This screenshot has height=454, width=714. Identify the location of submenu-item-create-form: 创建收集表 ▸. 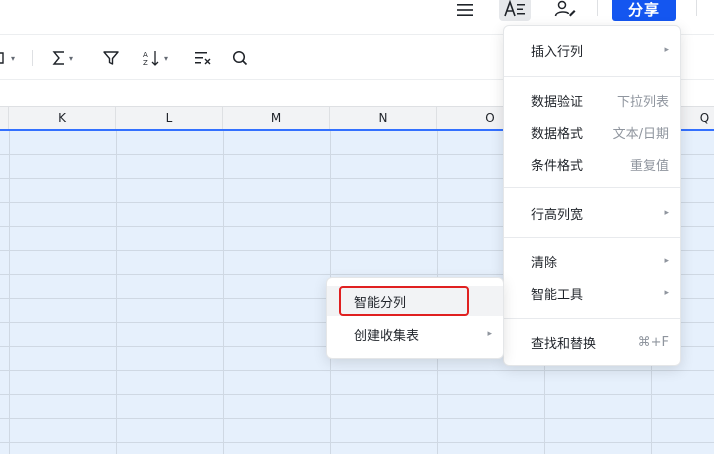
(415, 334).